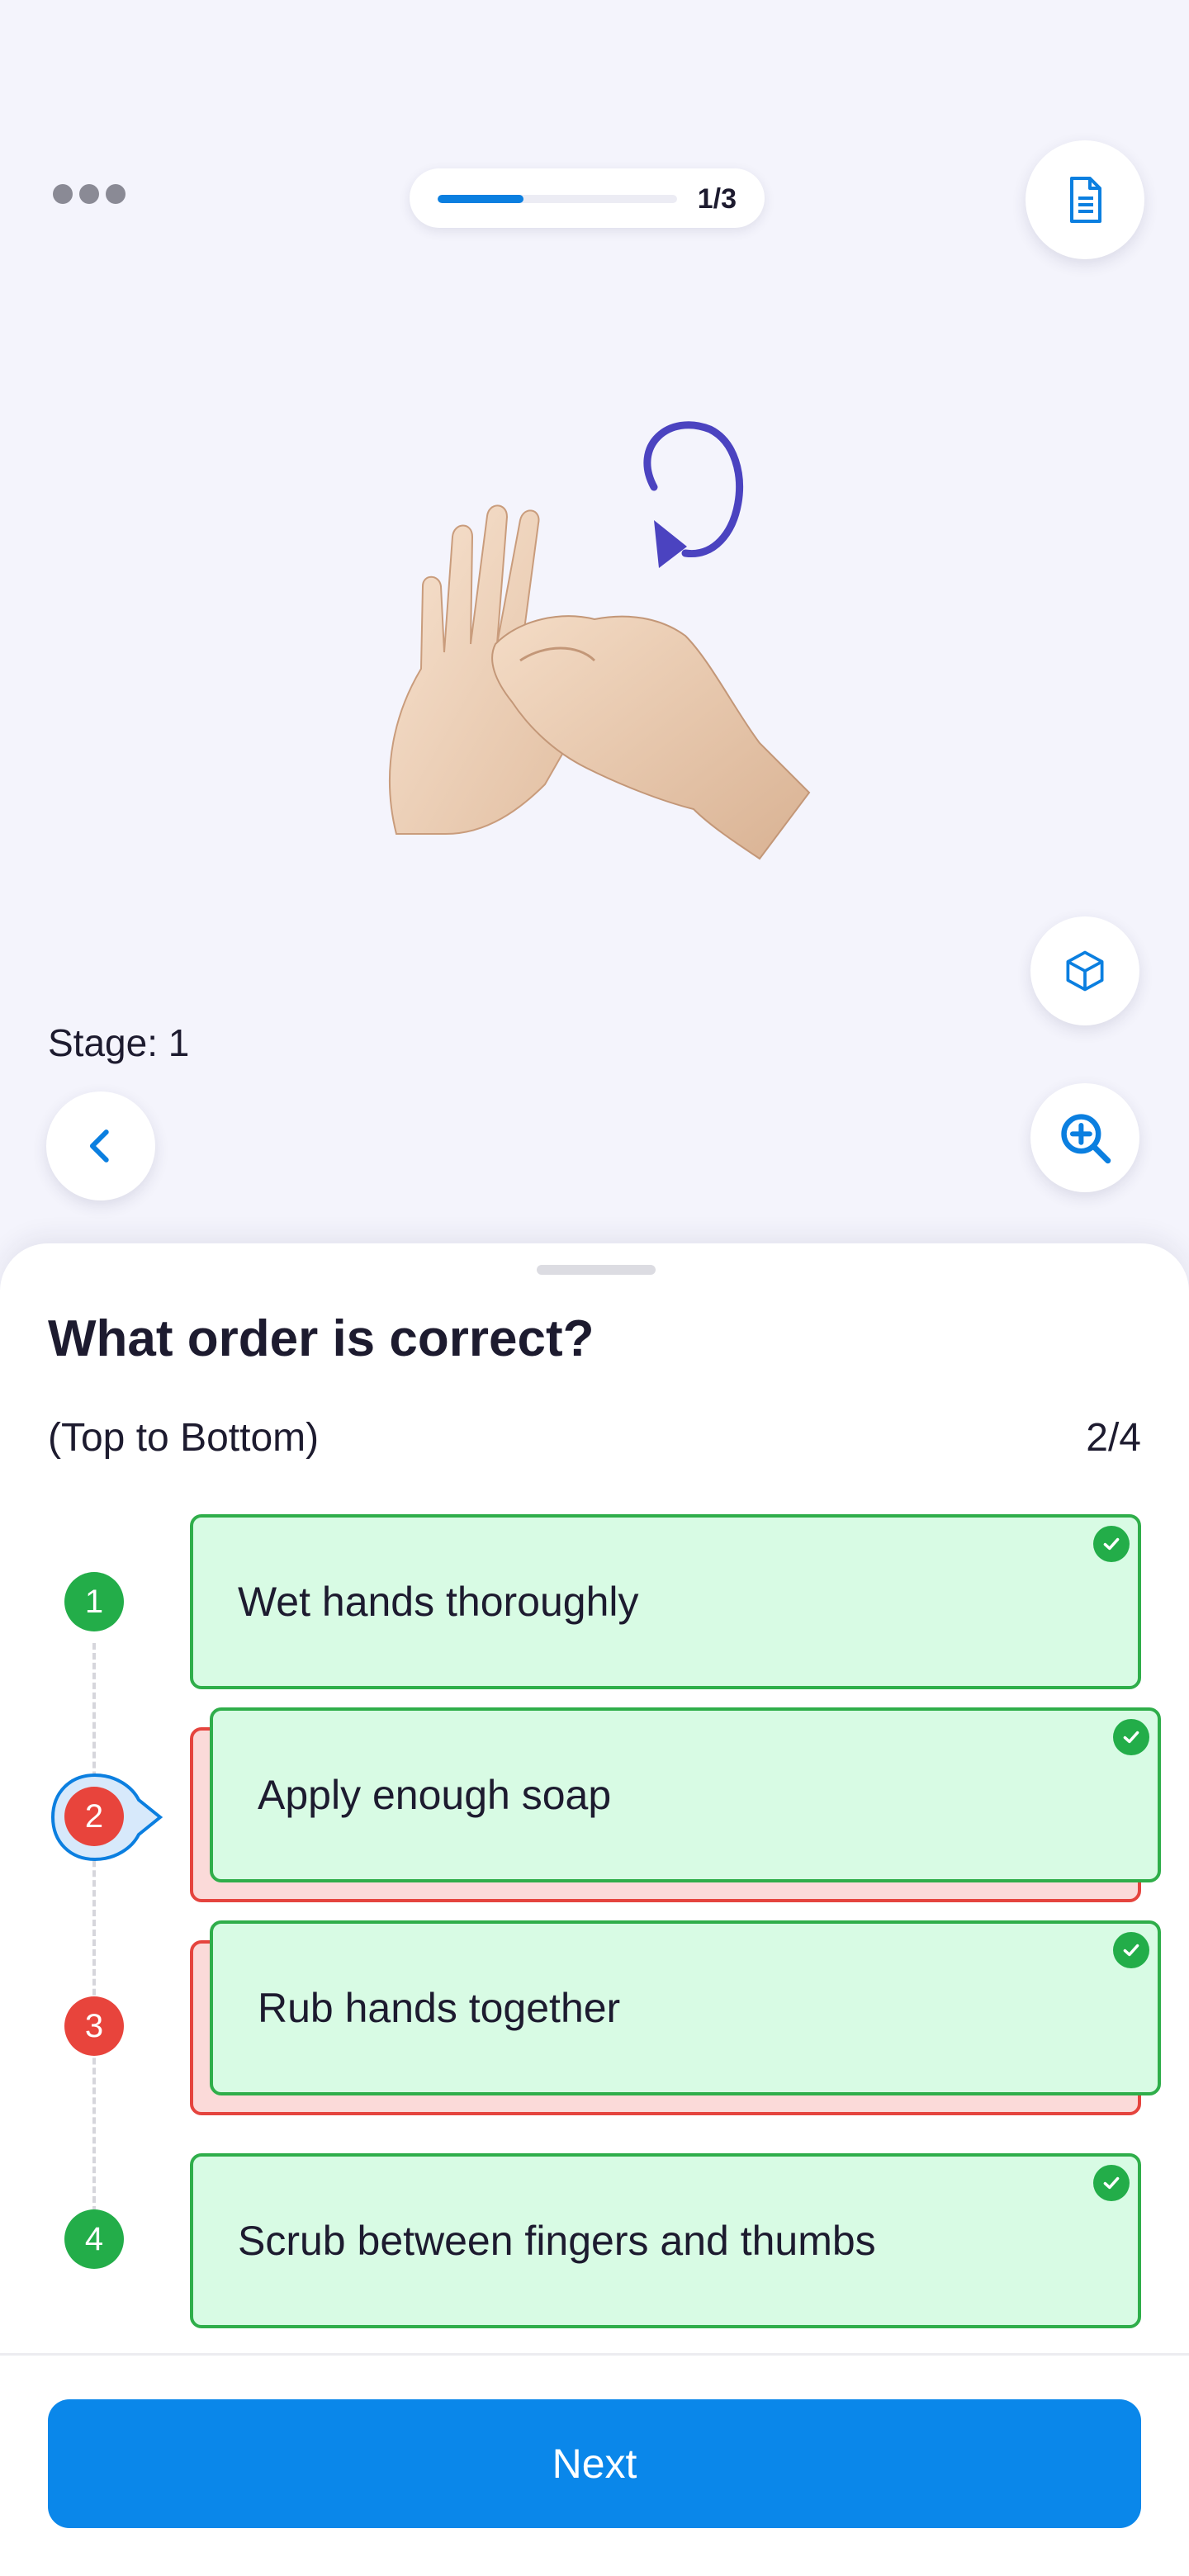 Image resolution: width=1189 pixels, height=2576 pixels. I want to click on timeline-line, so click(94, 1928).